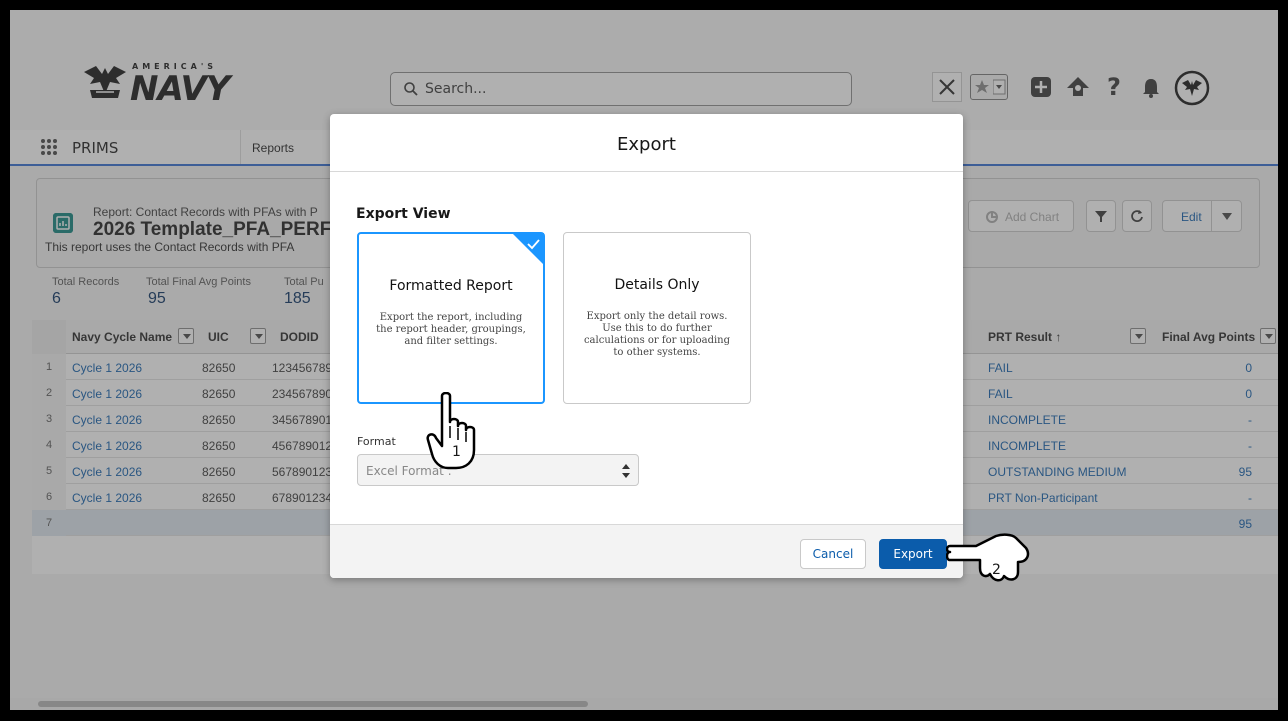 This screenshot has width=1288, height=721. Describe the element at coordinates (913, 554) in the screenshot. I see `export-button: Export` at that location.